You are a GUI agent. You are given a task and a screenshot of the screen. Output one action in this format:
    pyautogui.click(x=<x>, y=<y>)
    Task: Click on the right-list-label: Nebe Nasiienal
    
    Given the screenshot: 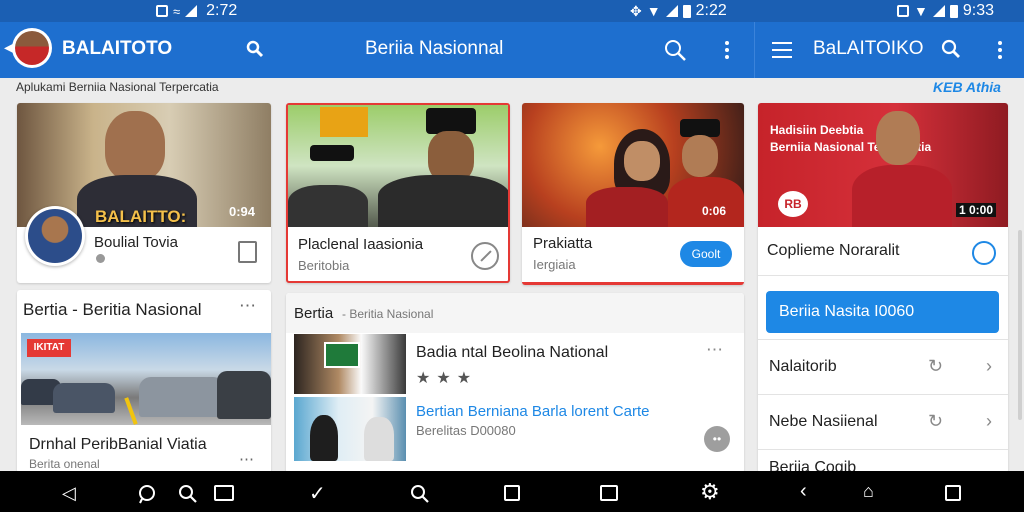 What is the action you would take?
    pyautogui.click(x=823, y=421)
    